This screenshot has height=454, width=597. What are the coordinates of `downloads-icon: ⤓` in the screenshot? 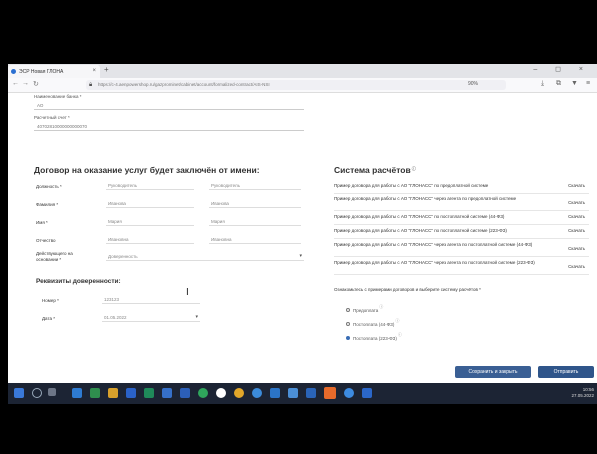 It's located at (542, 84).